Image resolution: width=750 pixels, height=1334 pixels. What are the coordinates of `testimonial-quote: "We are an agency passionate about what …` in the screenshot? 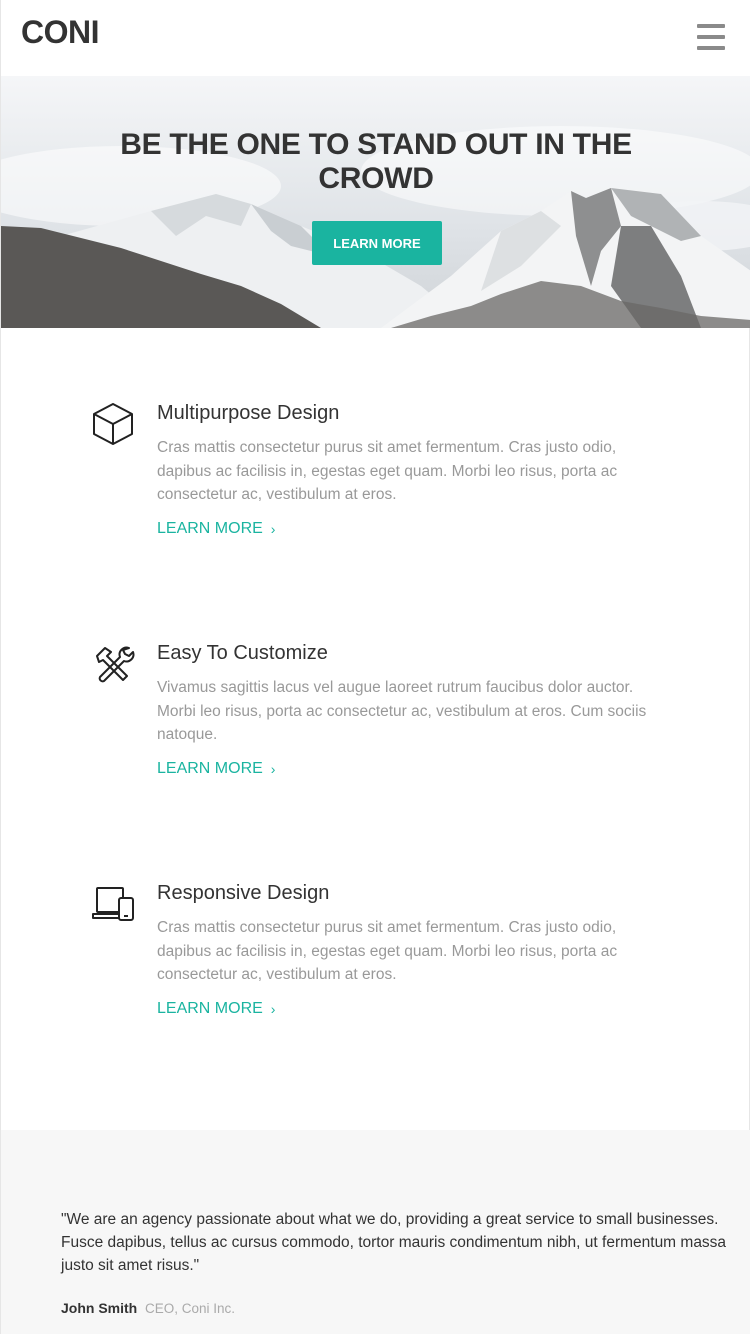 It's located at (394, 1242).